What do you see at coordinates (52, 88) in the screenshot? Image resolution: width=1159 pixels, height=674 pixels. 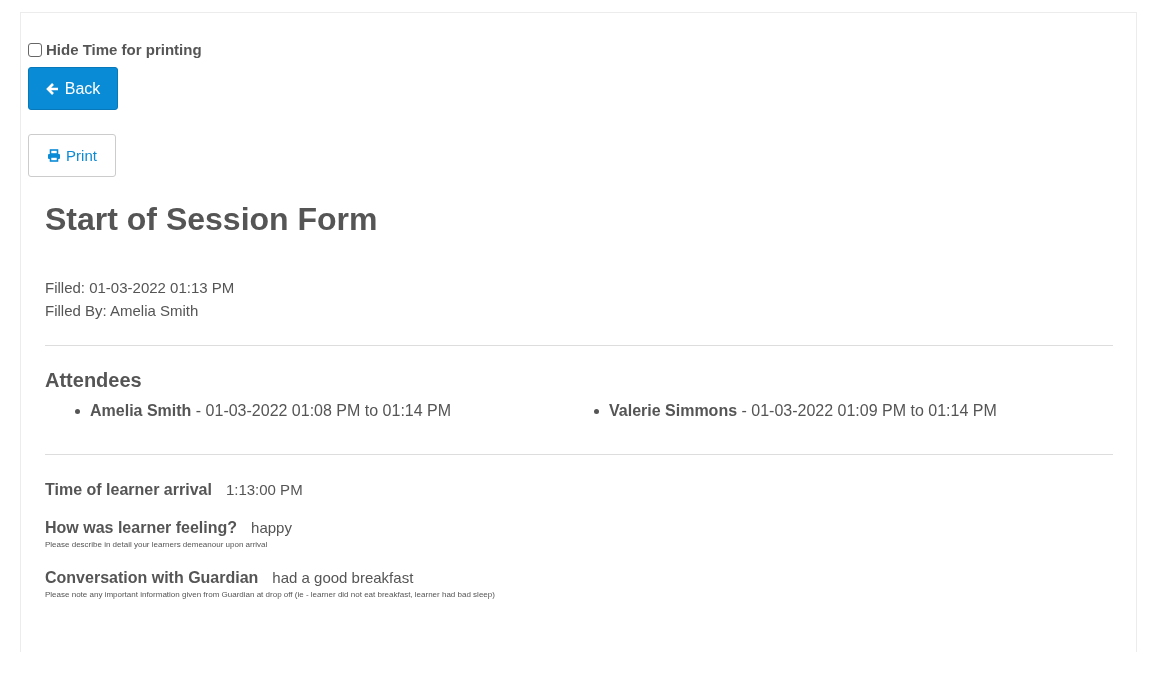 I see `arrow-left-icon` at bounding box center [52, 88].